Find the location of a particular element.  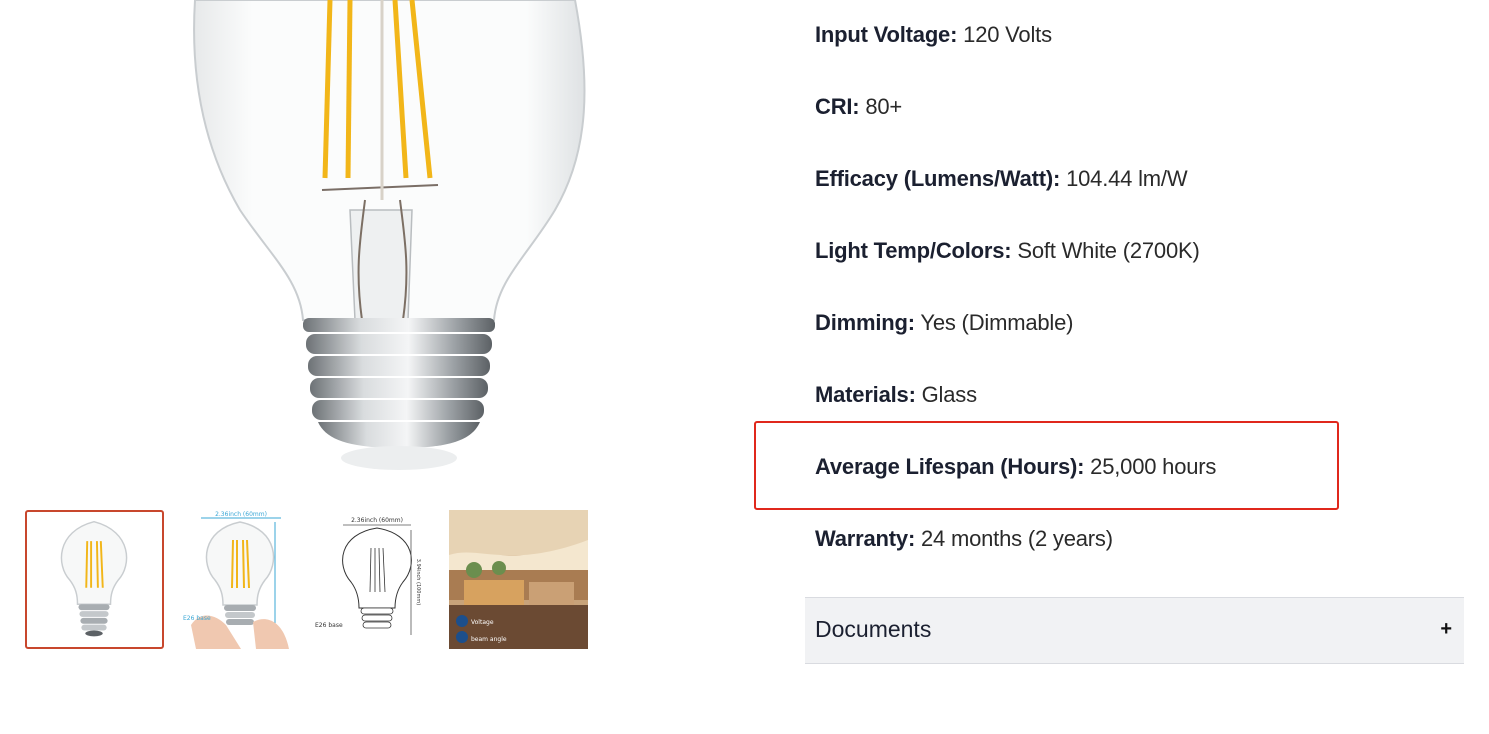

spec-value: 120 Volts is located at coordinates (1007, 34).